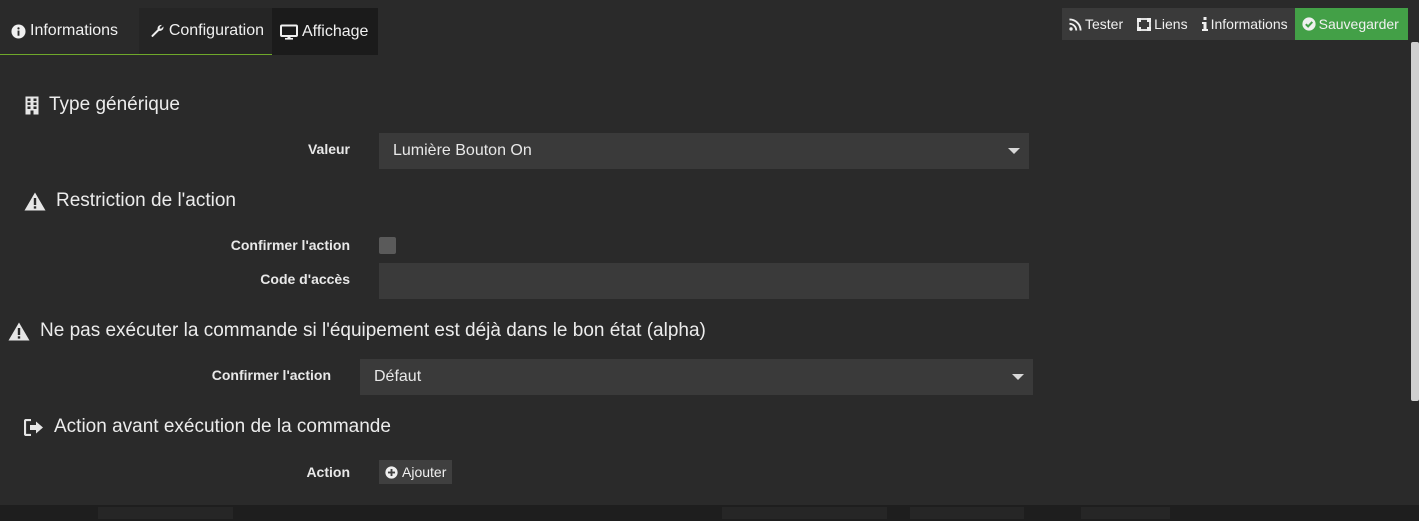 The height and width of the screenshot is (521, 1419). I want to click on scrollbar, so click(1415, 221).